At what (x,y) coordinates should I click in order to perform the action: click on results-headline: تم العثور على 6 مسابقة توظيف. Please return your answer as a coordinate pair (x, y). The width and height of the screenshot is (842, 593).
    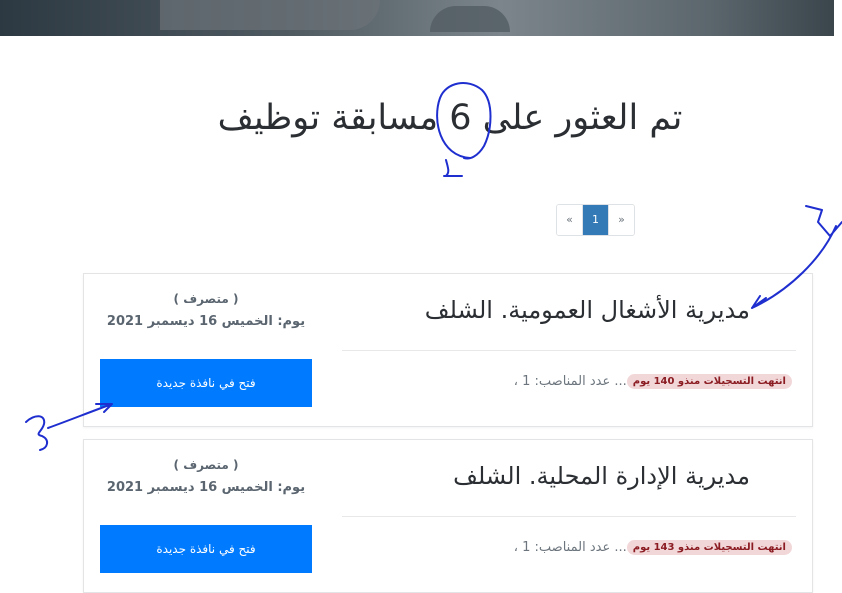
    Looking at the image, I should click on (450, 118).